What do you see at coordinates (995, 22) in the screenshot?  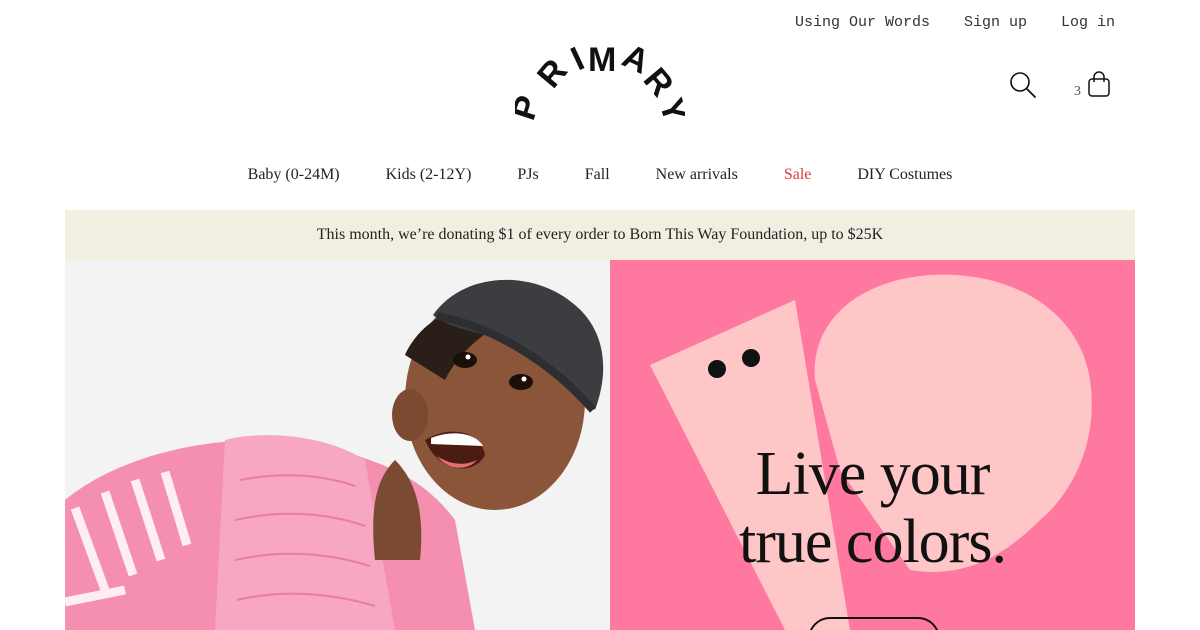 I see `sign-up-link: Sign up` at bounding box center [995, 22].